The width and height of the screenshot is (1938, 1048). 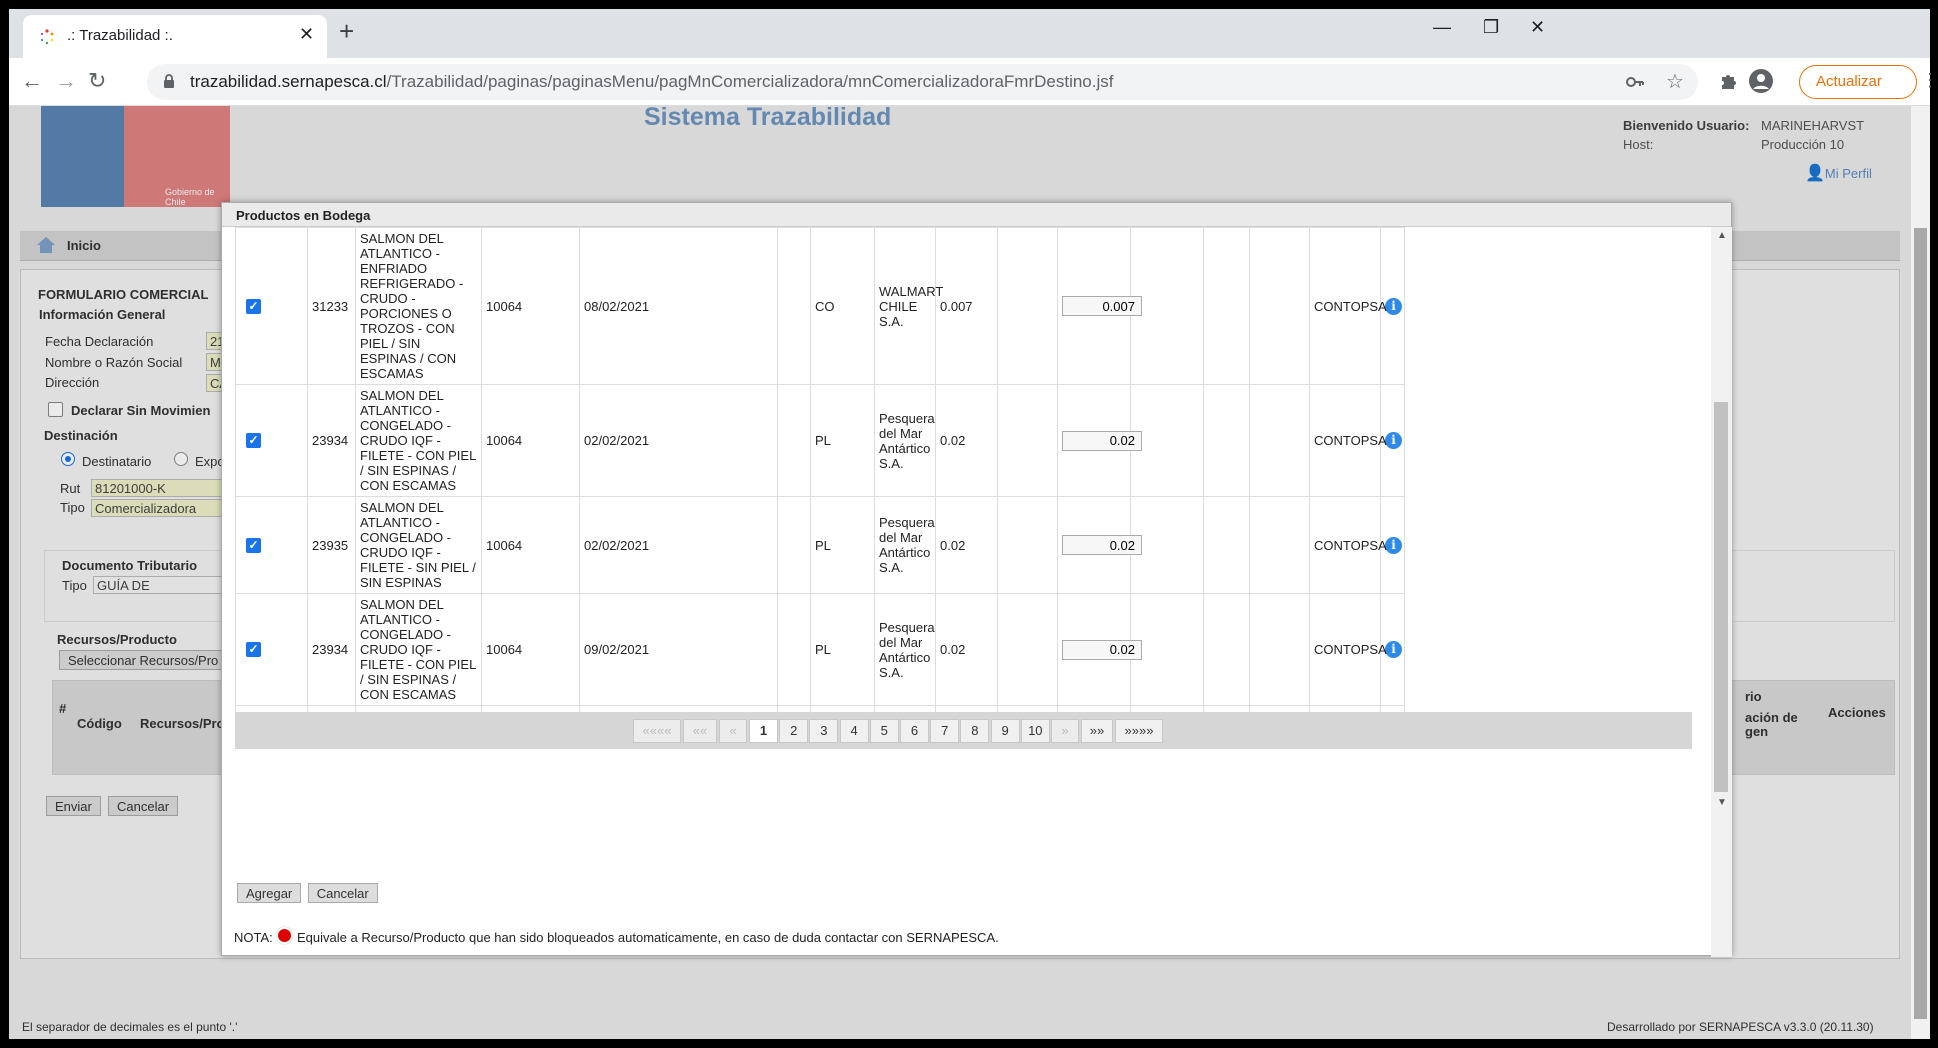 I want to click on cell-cantidad: 0.007, so click(x=966, y=306).